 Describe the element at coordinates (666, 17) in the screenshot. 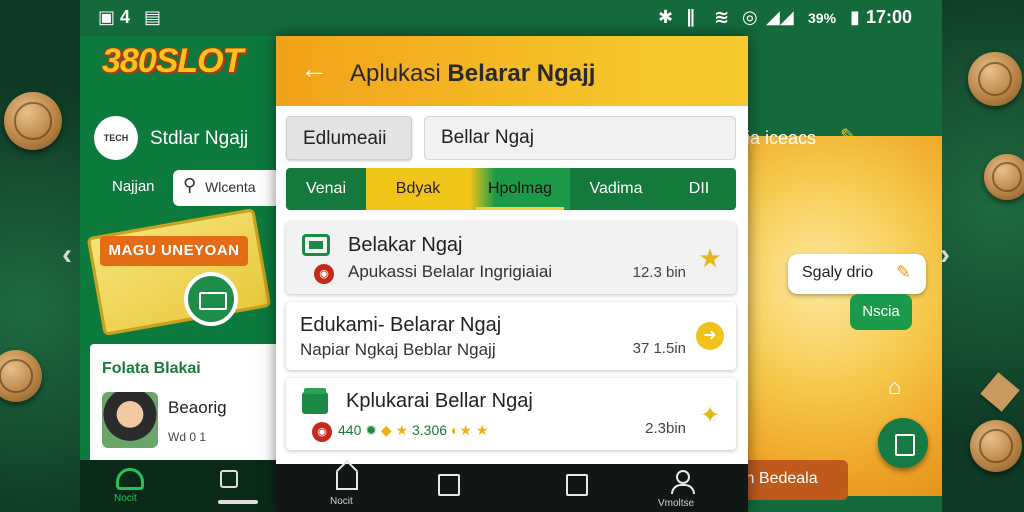

I see `bluetooth-icon: ✱` at that location.